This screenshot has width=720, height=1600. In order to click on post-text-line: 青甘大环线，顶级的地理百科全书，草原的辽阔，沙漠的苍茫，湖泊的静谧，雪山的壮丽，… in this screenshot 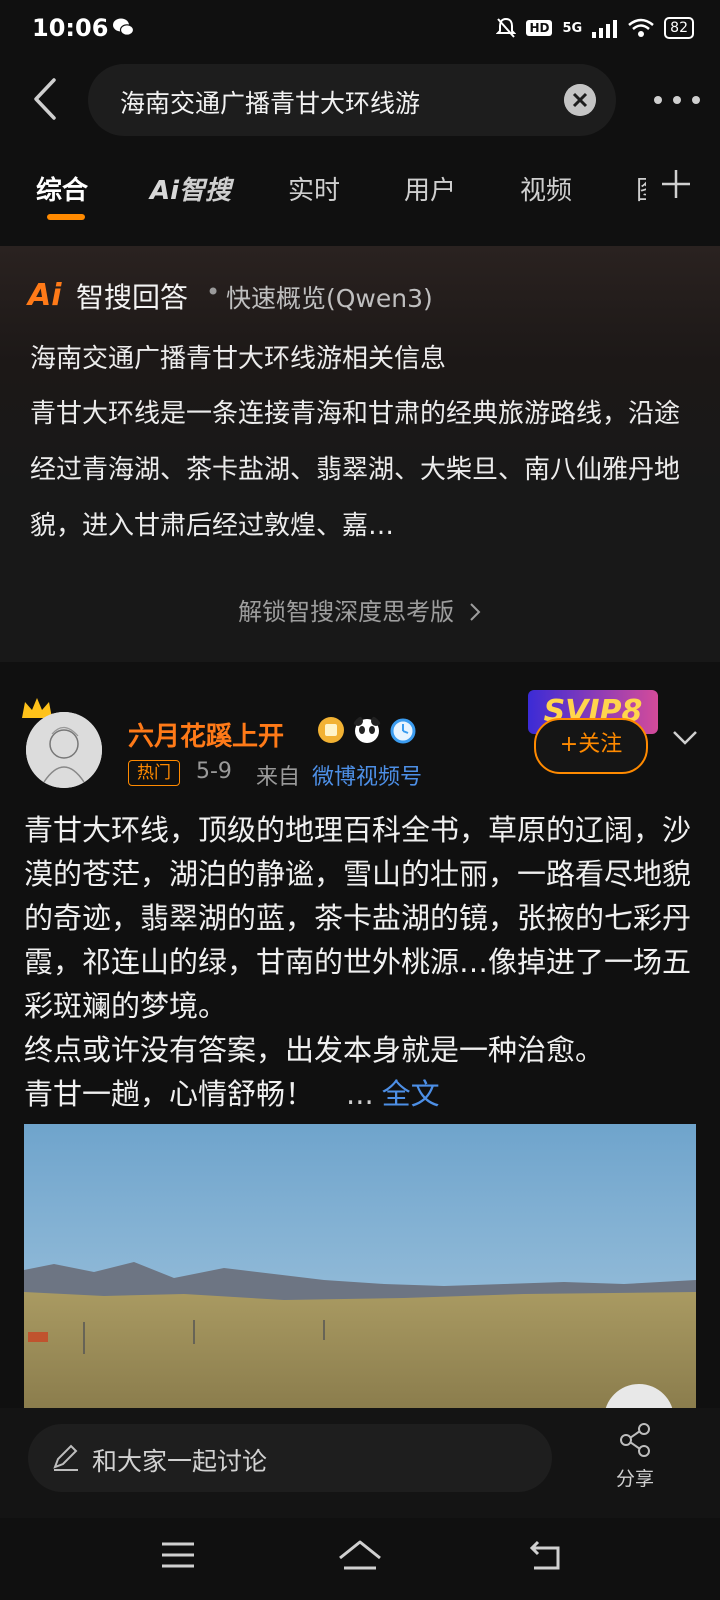, I will do `click(358, 918)`.